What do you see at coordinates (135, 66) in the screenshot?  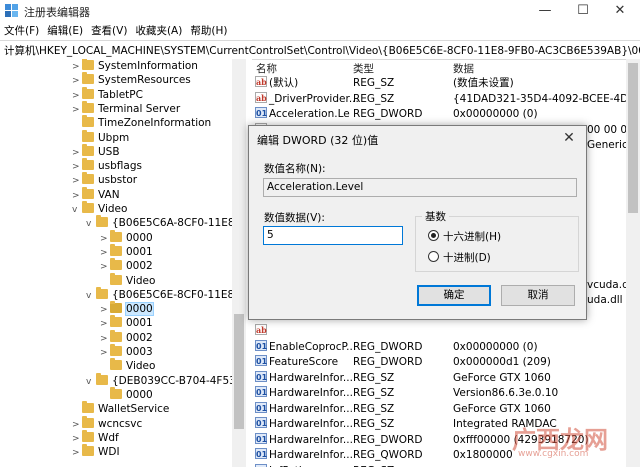 I see `tree-item: > SystemInformation` at bounding box center [135, 66].